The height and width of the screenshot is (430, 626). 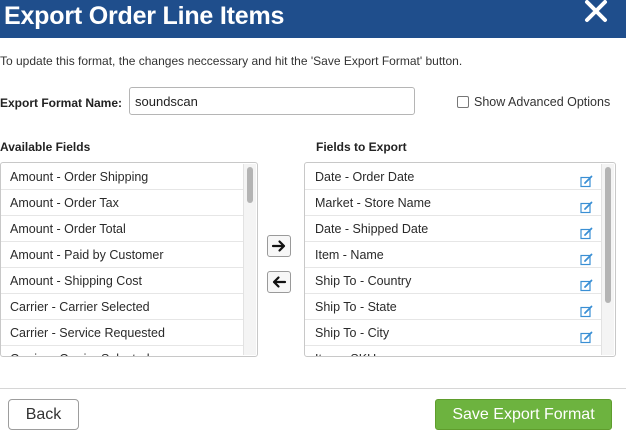 What do you see at coordinates (68, 229) in the screenshot?
I see `list-item-label: Amount - Order Total` at bounding box center [68, 229].